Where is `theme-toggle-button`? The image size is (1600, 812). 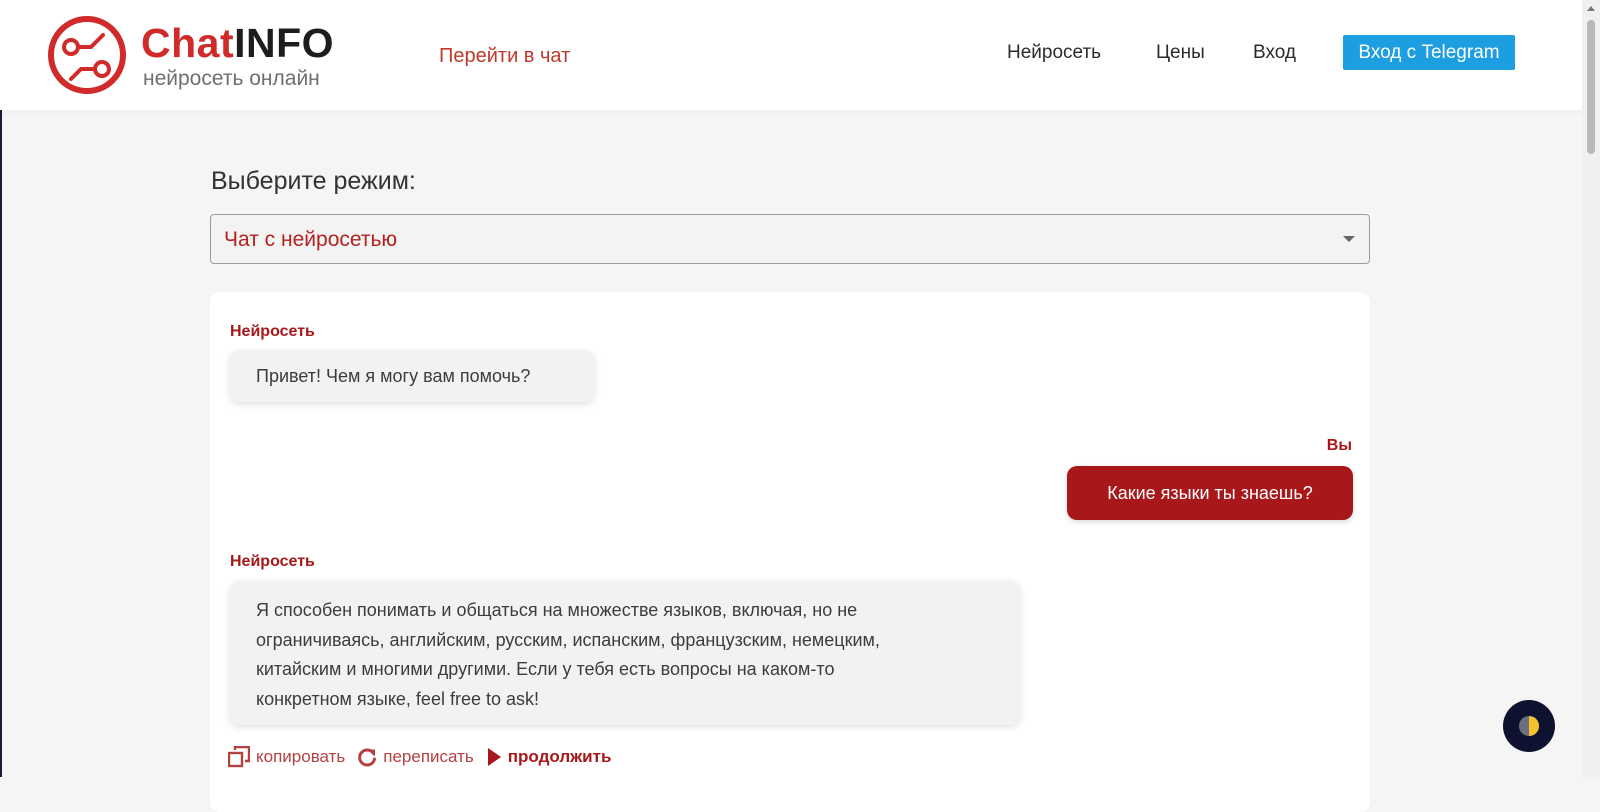 theme-toggle-button is located at coordinates (1529, 726).